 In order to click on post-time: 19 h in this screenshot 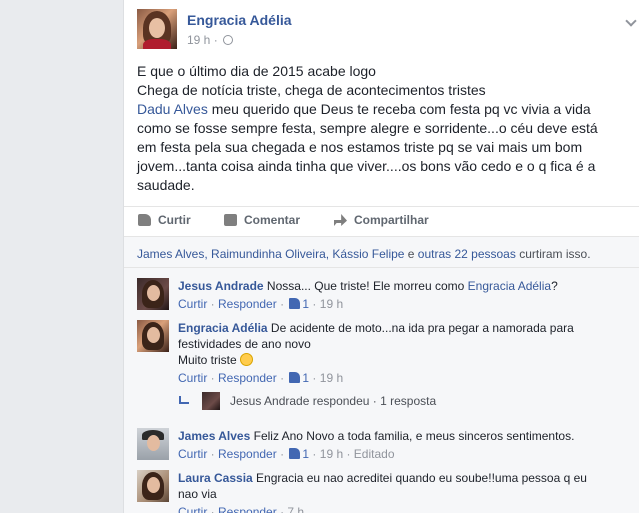, I will do `click(198, 40)`.